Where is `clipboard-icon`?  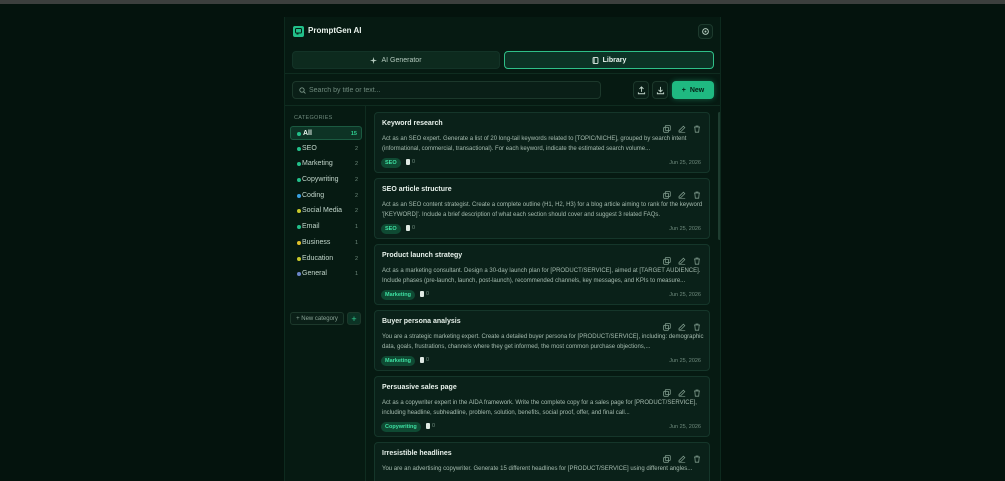 clipboard-icon is located at coordinates (422, 294).